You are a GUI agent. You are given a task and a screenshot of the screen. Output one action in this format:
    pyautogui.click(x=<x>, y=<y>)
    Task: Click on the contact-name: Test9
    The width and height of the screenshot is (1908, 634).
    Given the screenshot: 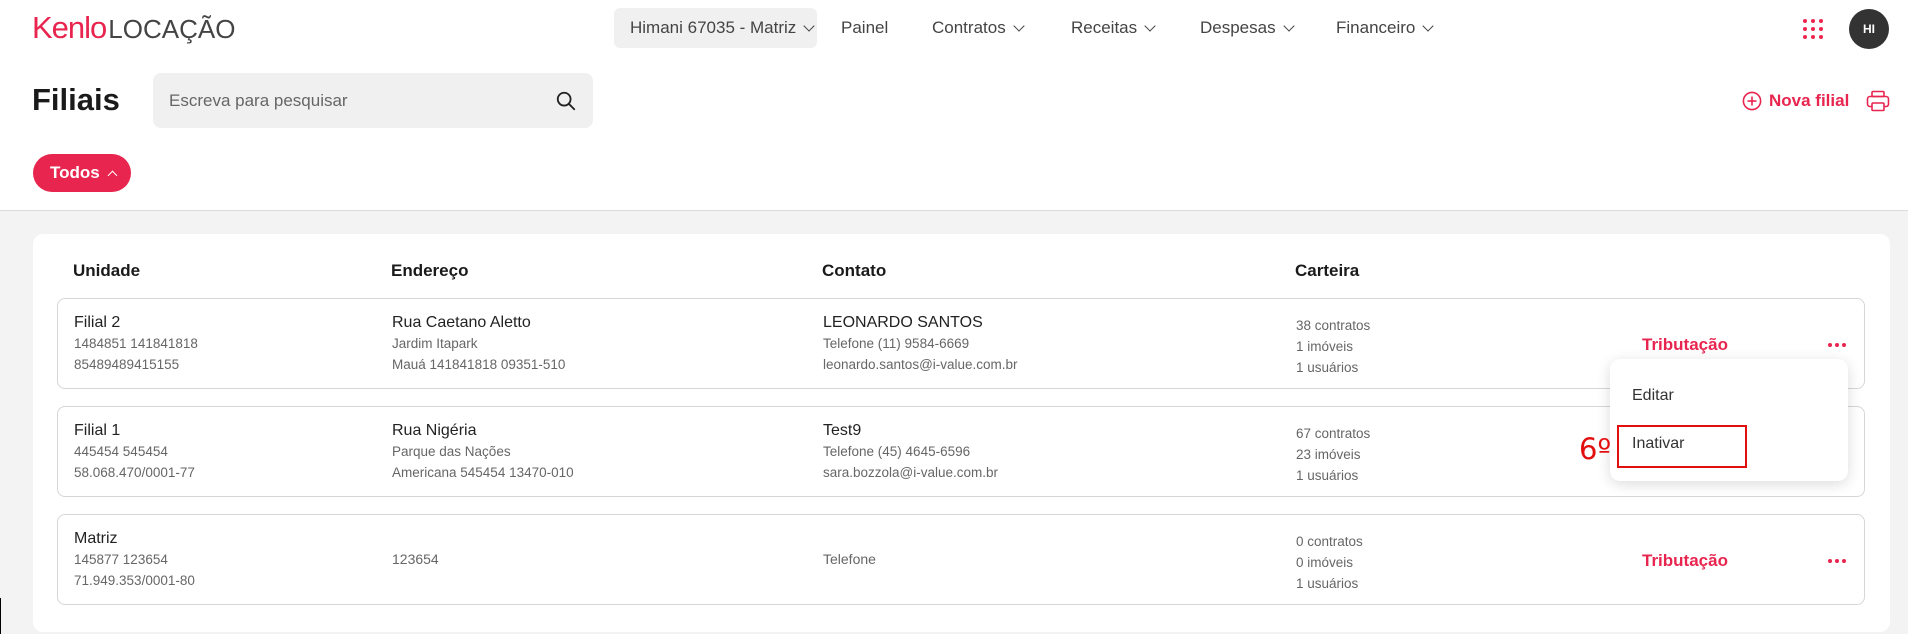 What is the action you would take?
    pyautogui.click(x=842, y=430)
    